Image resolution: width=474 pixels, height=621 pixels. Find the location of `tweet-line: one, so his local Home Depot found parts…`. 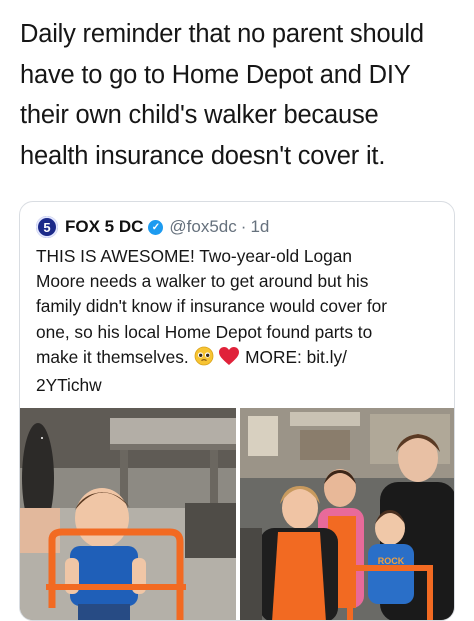

tweet-line: one, so his local Home Depot found parts… is located at coordinates (204, 331).